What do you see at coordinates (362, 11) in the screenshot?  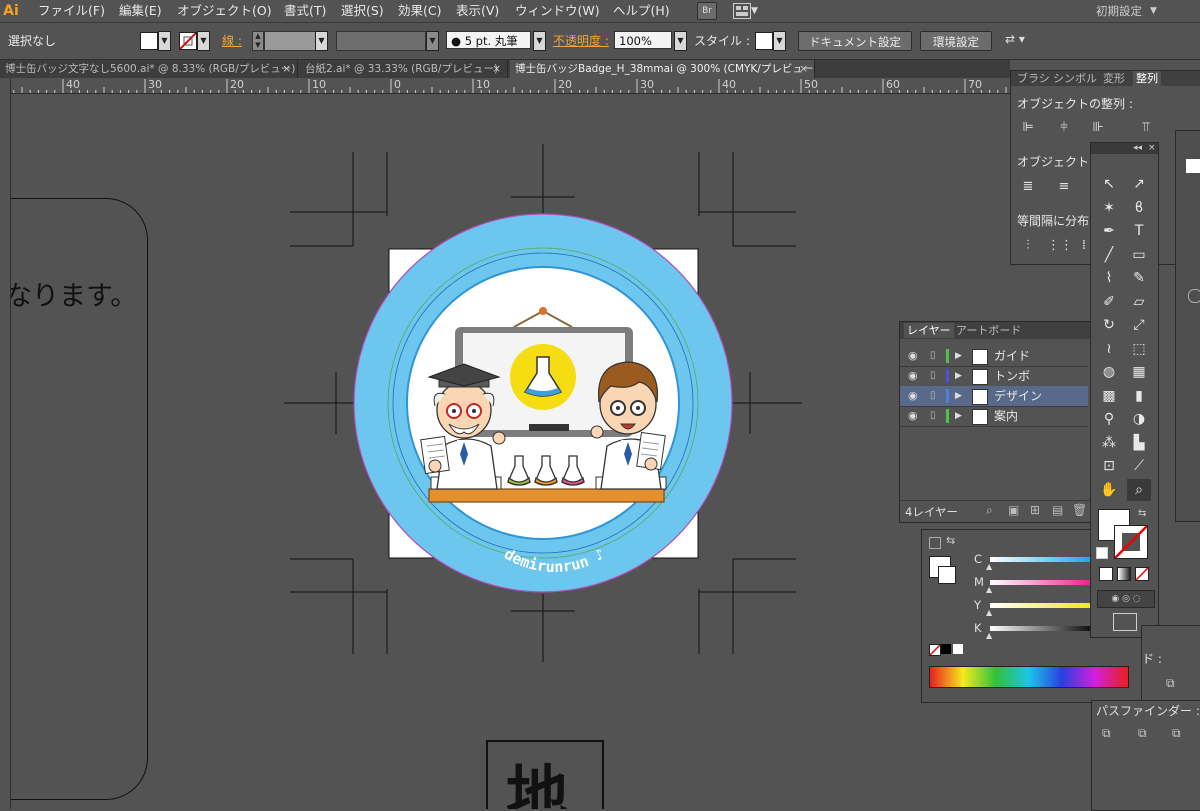 I see `menu-item: 選択(S)` at bounding box center [362, 11].